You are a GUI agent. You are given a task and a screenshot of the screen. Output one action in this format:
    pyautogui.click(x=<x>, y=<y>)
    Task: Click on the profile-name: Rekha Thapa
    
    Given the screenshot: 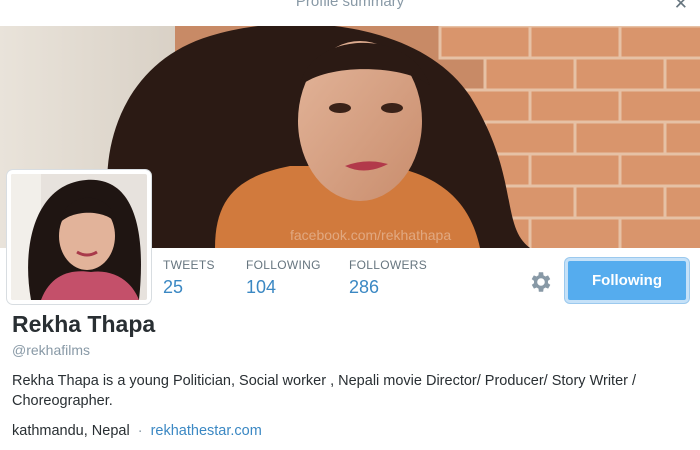 What is the action you would take?
    pyautogui.click(x=83, y=324)
    